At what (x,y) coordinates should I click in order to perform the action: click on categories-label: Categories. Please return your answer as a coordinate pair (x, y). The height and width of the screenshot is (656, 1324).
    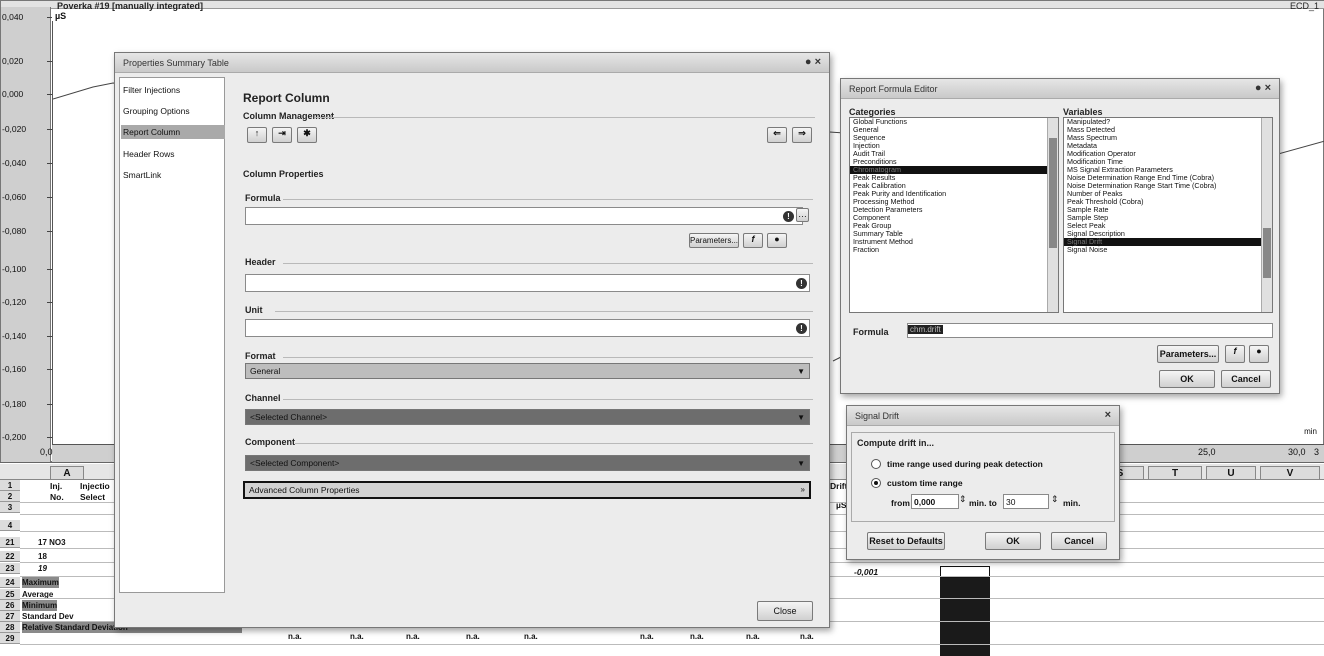
    Looking at the image, I should click on (872, 112).